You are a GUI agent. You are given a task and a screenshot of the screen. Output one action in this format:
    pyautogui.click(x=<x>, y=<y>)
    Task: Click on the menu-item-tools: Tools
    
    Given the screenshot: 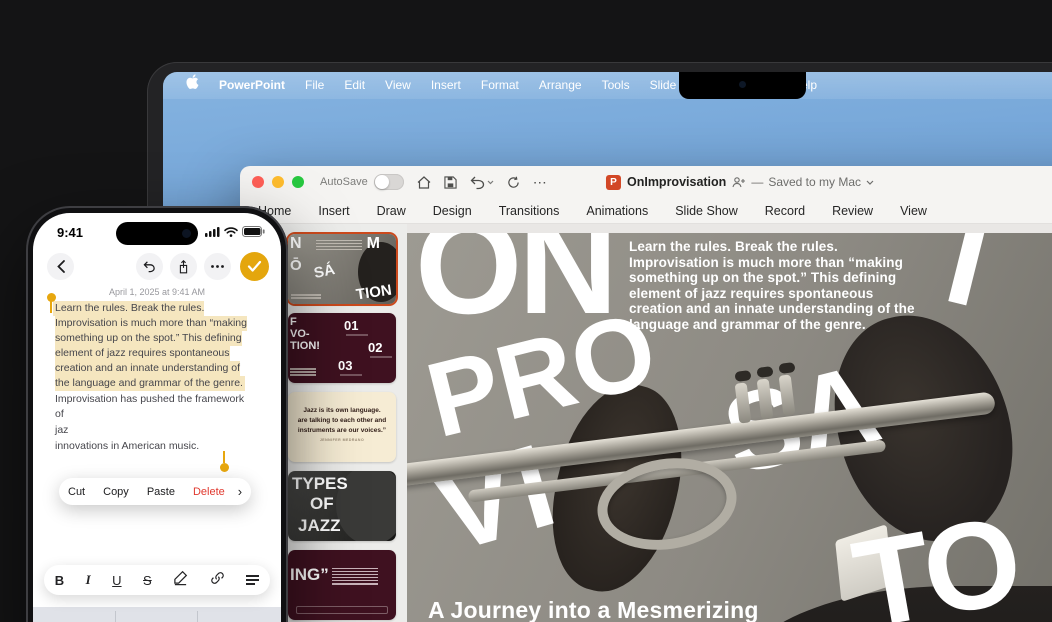 What is the action you would take?
    pyautogui.click(x=616, y=85)
    